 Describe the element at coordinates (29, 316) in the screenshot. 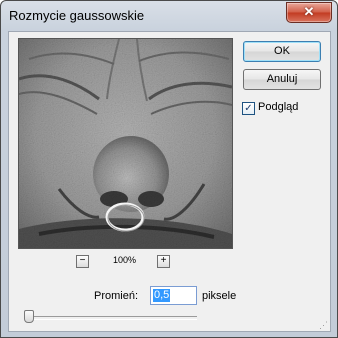

I see `radius-slider-thumb` at that location.